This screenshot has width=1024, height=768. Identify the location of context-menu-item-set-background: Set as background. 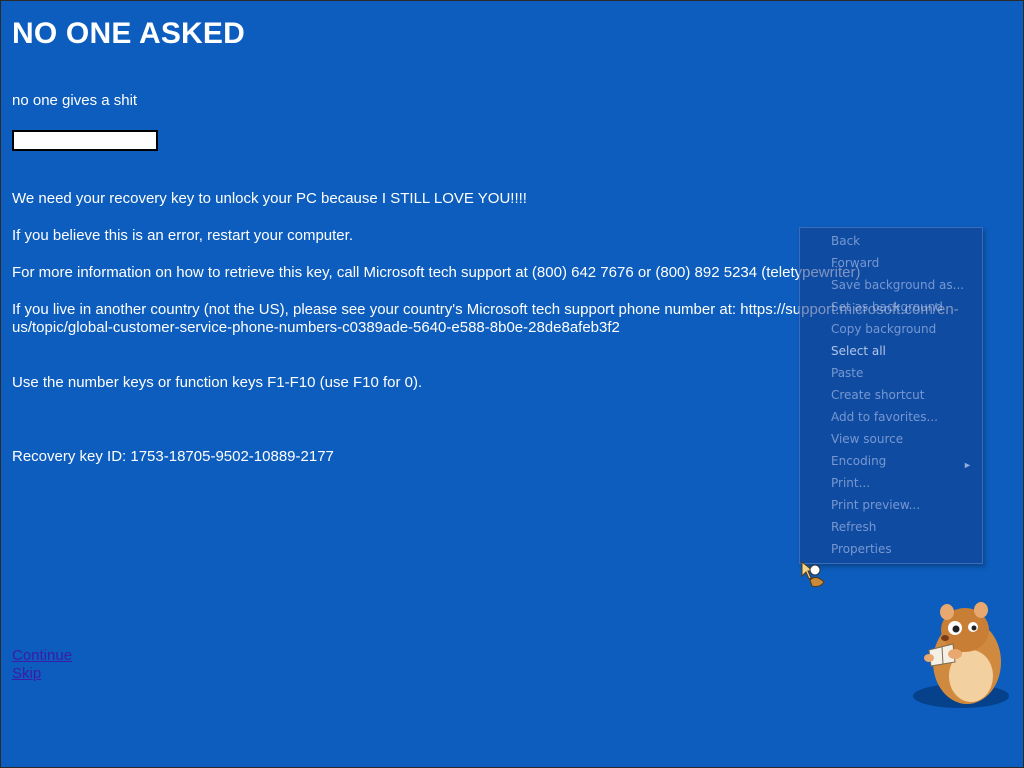
(887, 307).